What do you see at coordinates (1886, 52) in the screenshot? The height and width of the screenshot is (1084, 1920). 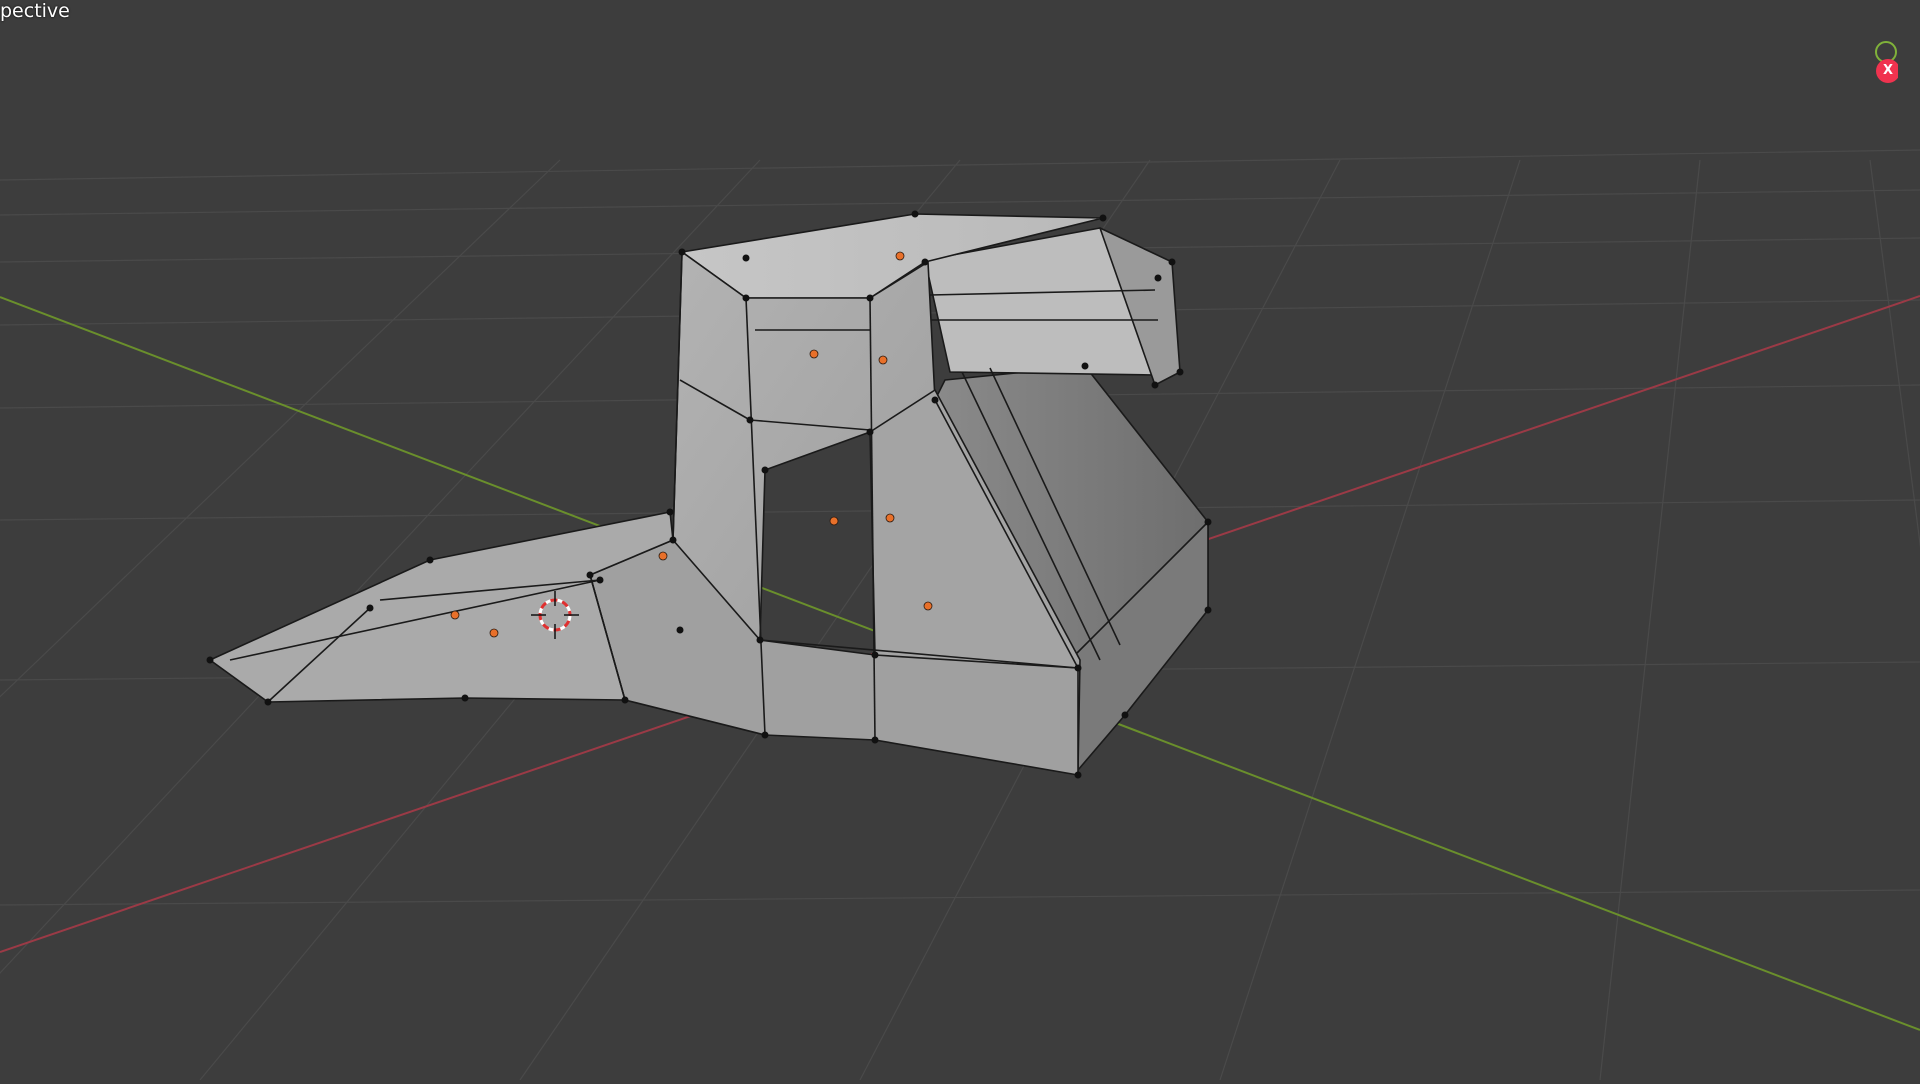 I see `y-axis-gizmo-icon` at bounding box center [1886, 52].